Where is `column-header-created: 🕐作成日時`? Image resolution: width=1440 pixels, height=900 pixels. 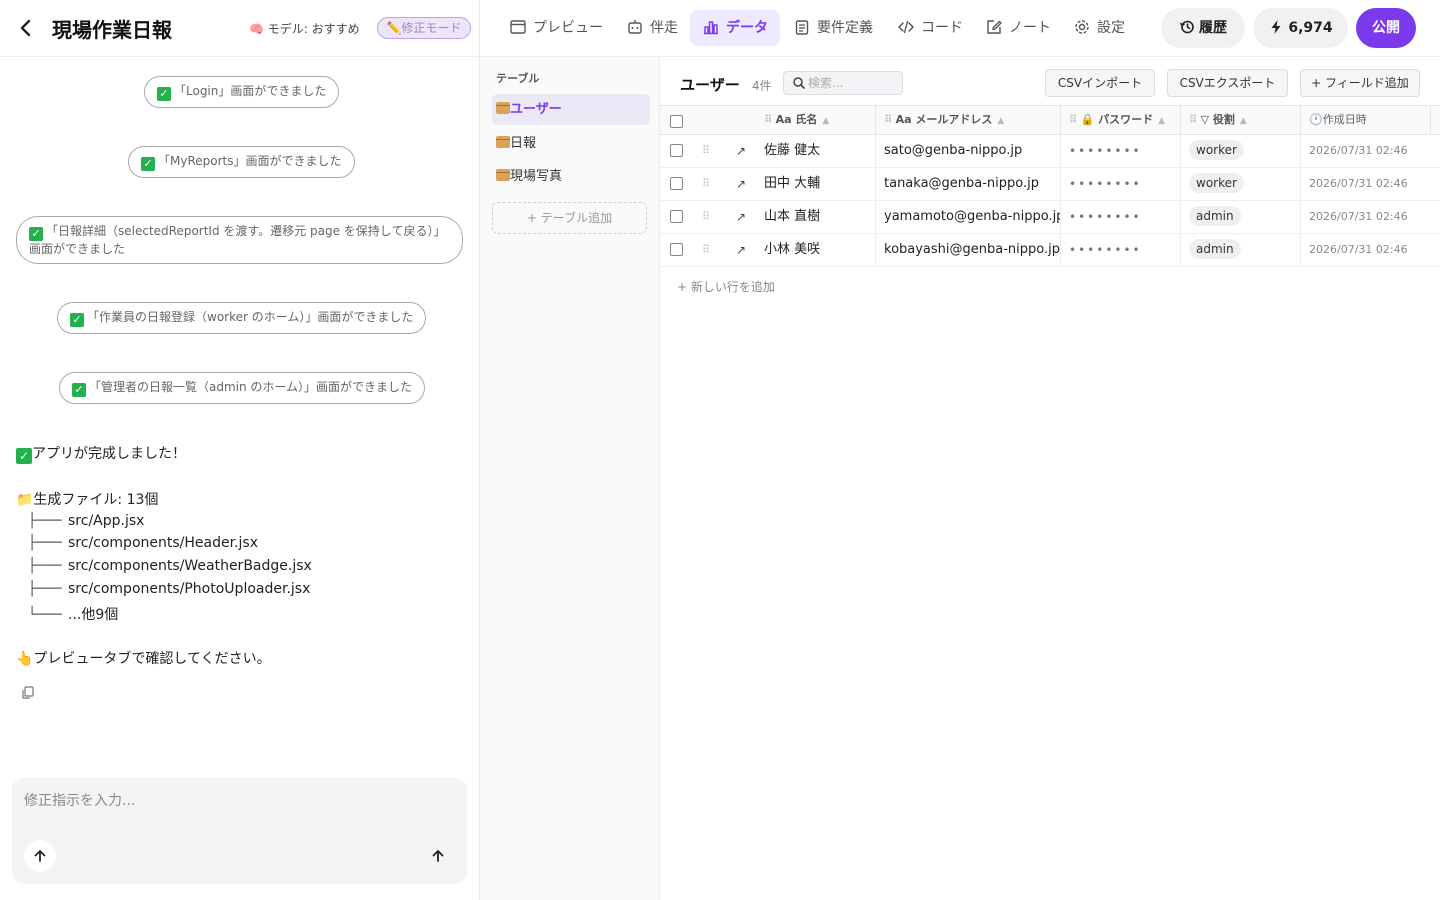 column-header-created: 🕐作成日時 is located at coordinates (1366, 120).